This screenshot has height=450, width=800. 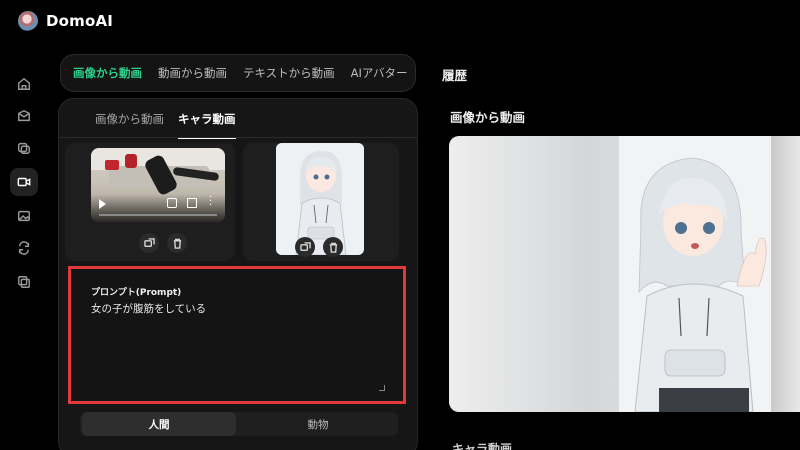 What do you see at coordinates (28, 21) in the screenshot?
I see `domoai-logo` at bounding box center [28, 21].